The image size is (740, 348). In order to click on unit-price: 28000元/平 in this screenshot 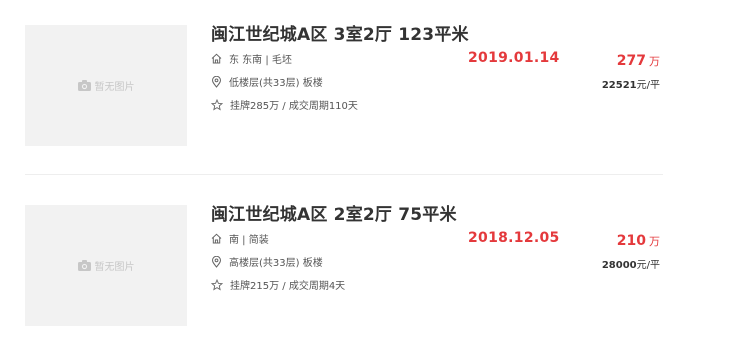, I will do `click(631, 263)`.